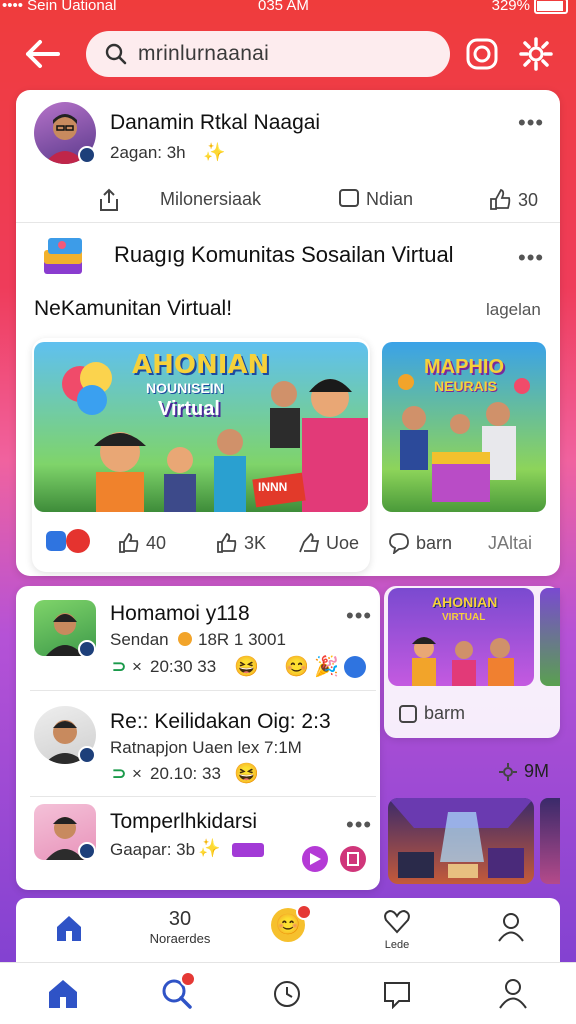 The image size is (576, 1024). Describe the element at coordinates (464, 367) in the screenshot. I see `side-banner-title: MAPHIO` at that location.